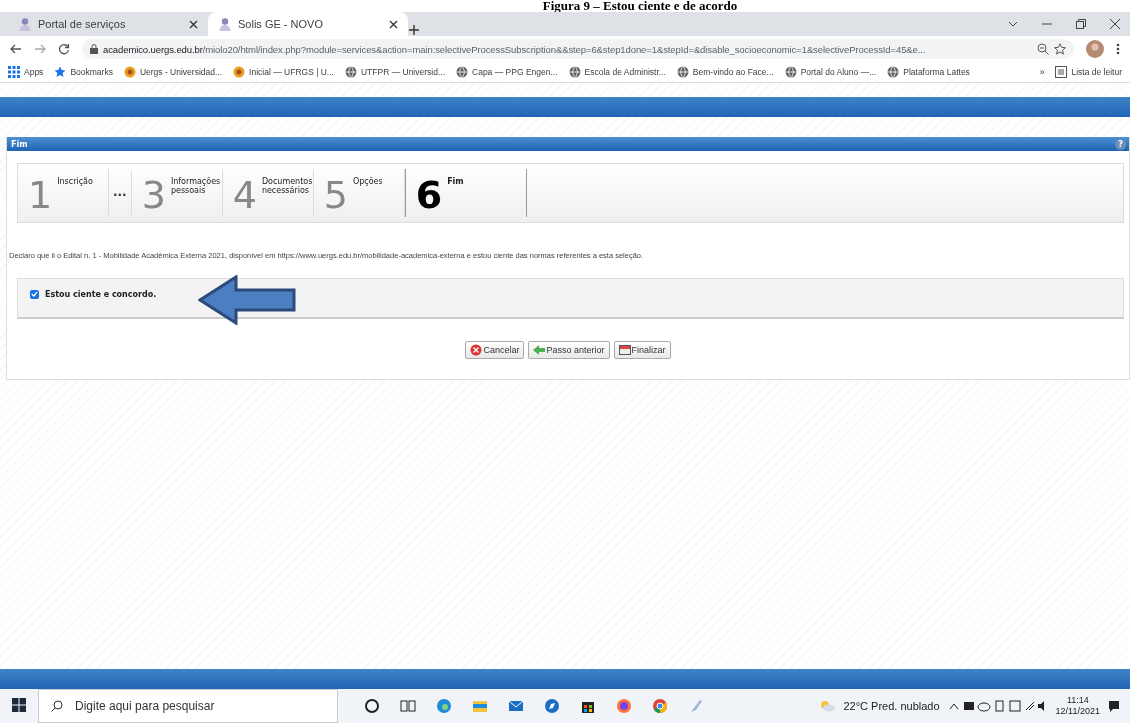 This screenshot has height=723, width=1130. I want to click on plus-icon, so click(414, 30).